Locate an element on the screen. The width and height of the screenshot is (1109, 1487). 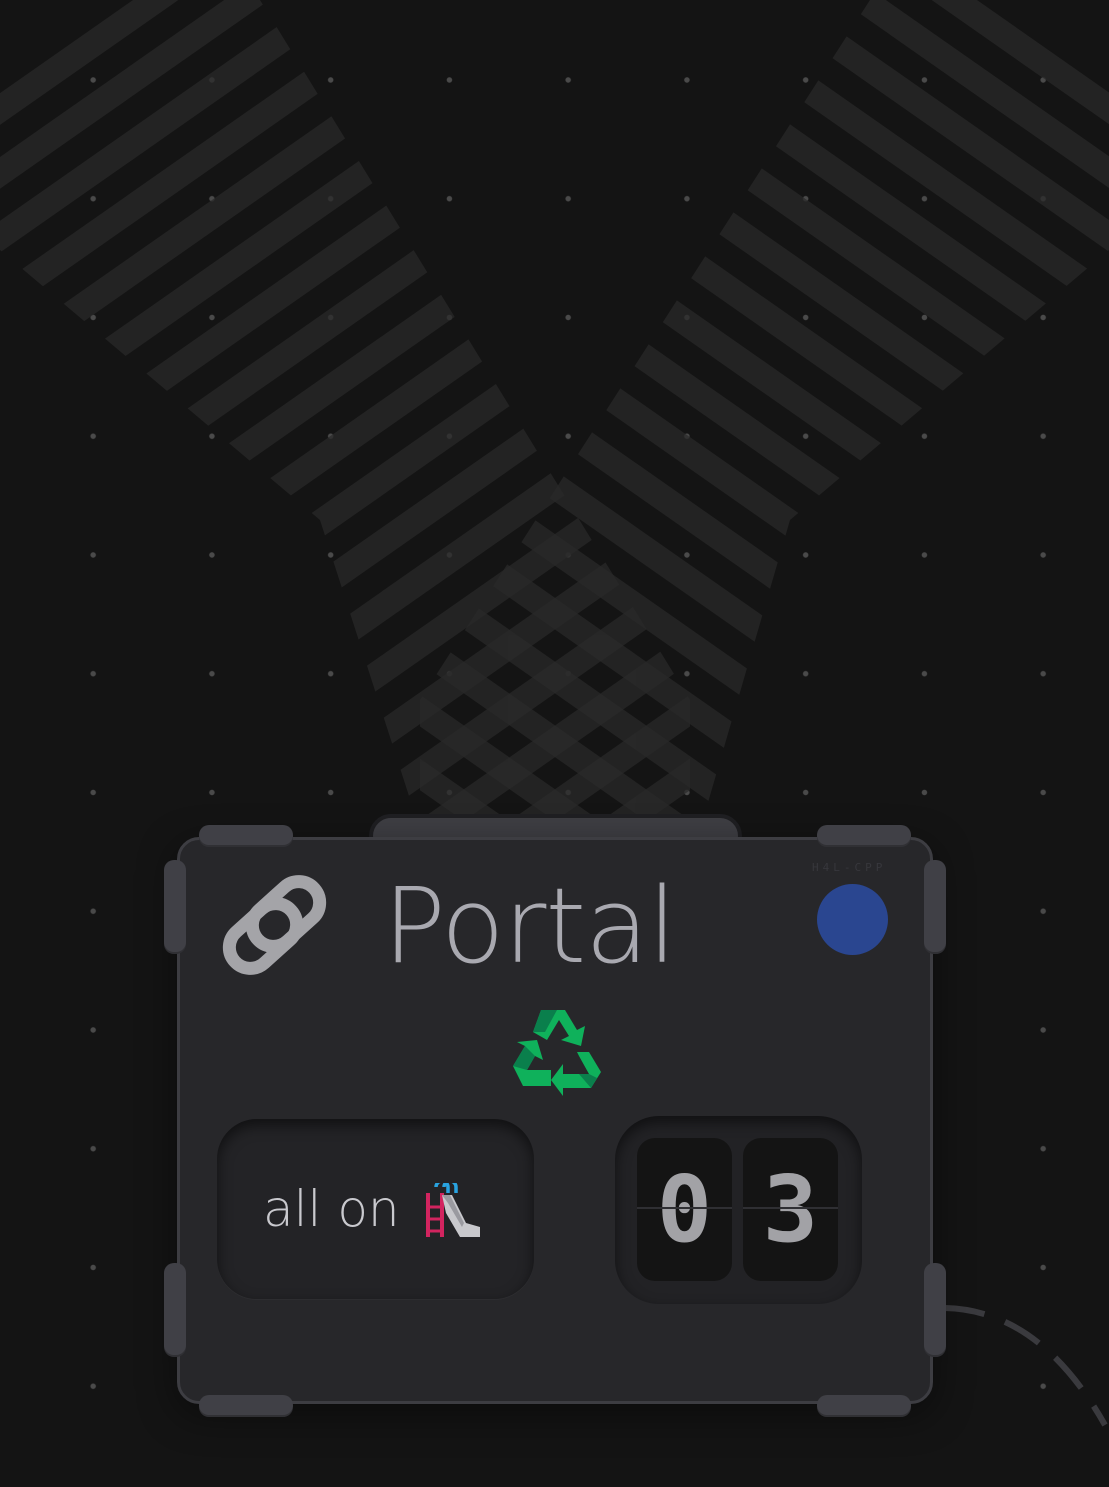
all-on-label: all on is located at coordinates (331, 1209).